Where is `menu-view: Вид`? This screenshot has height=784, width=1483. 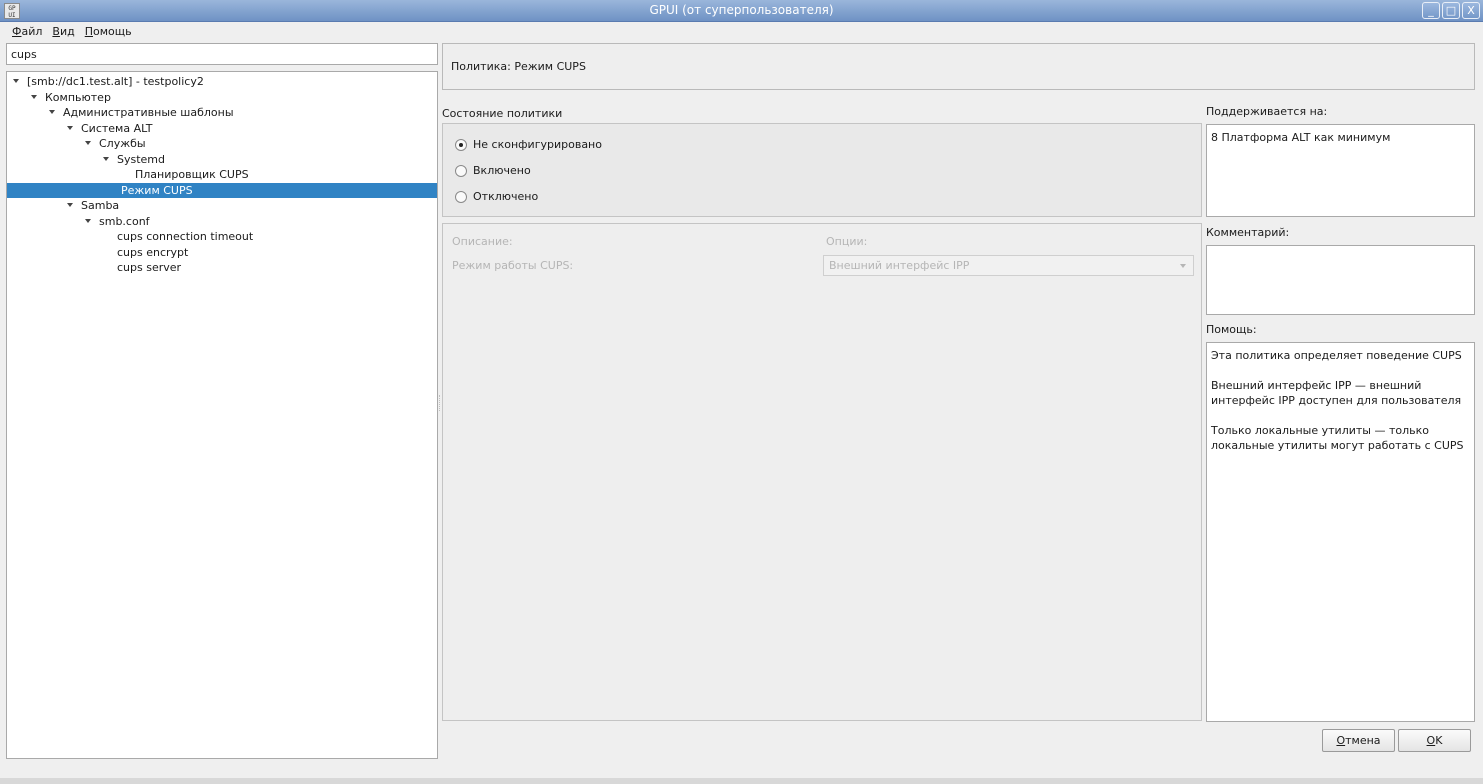
menu-view: Вид is located at coordinates (63, 31).